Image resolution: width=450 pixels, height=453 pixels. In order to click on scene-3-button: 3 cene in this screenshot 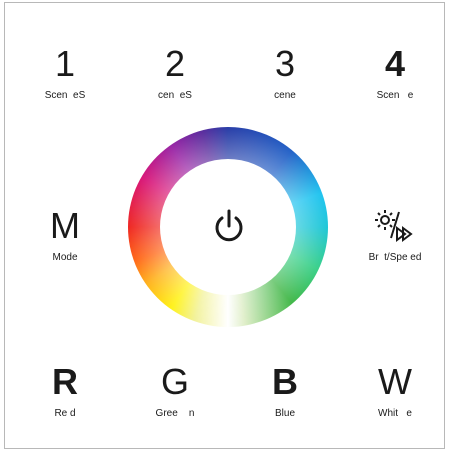, I will do `click(285, 73)`.